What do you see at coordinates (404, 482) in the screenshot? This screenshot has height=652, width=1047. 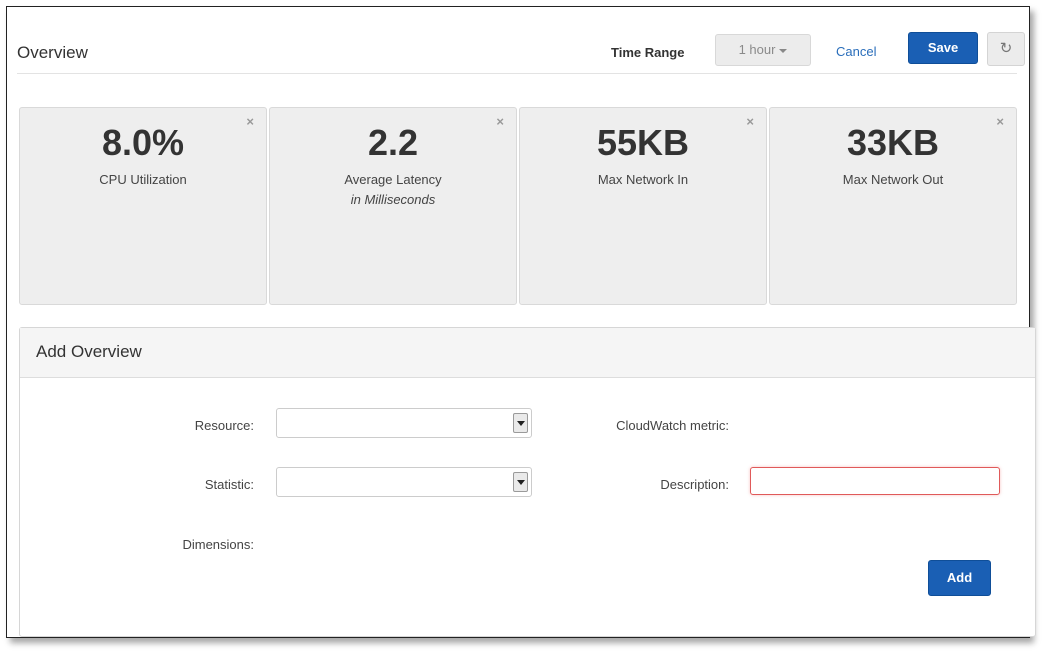 I see `statistic-select` at bounding box center [404, 482].